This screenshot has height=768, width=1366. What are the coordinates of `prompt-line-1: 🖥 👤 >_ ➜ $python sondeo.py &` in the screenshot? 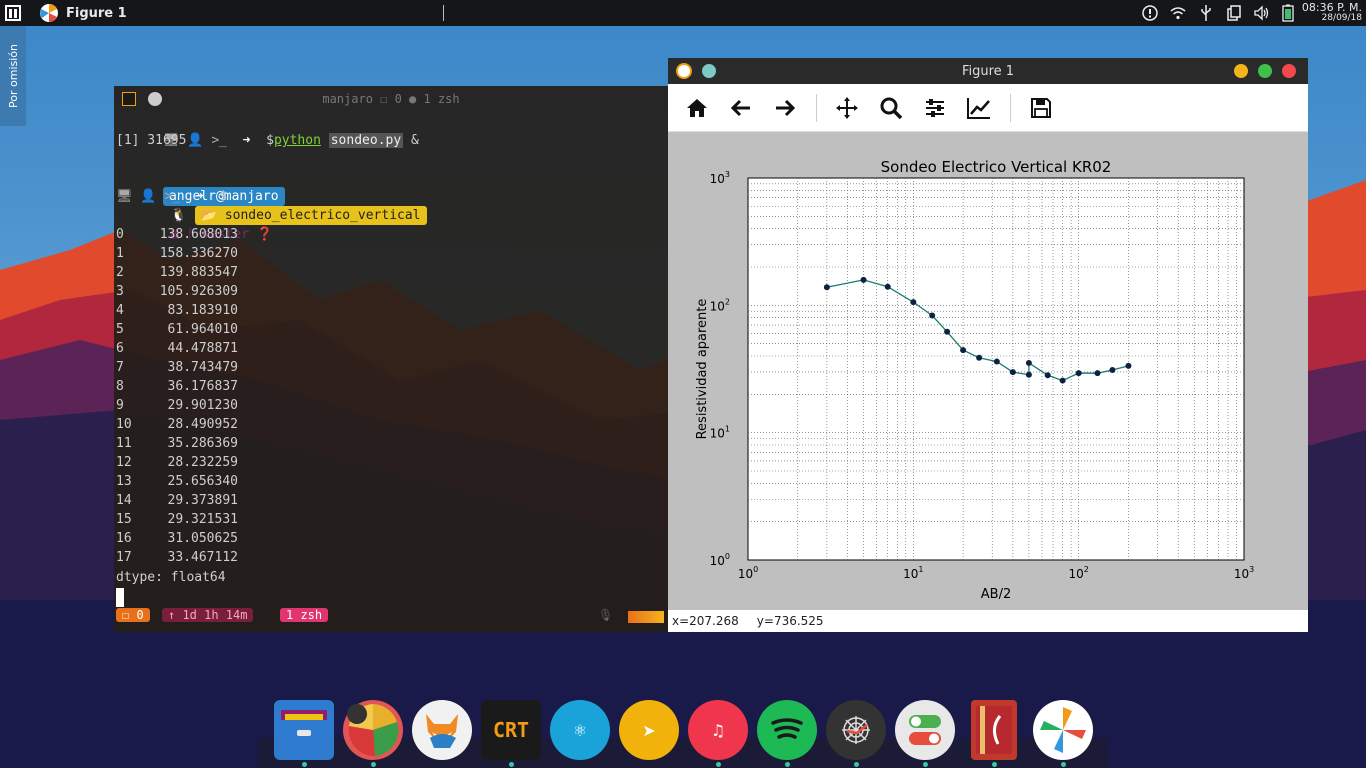 It's located at (290, 140).